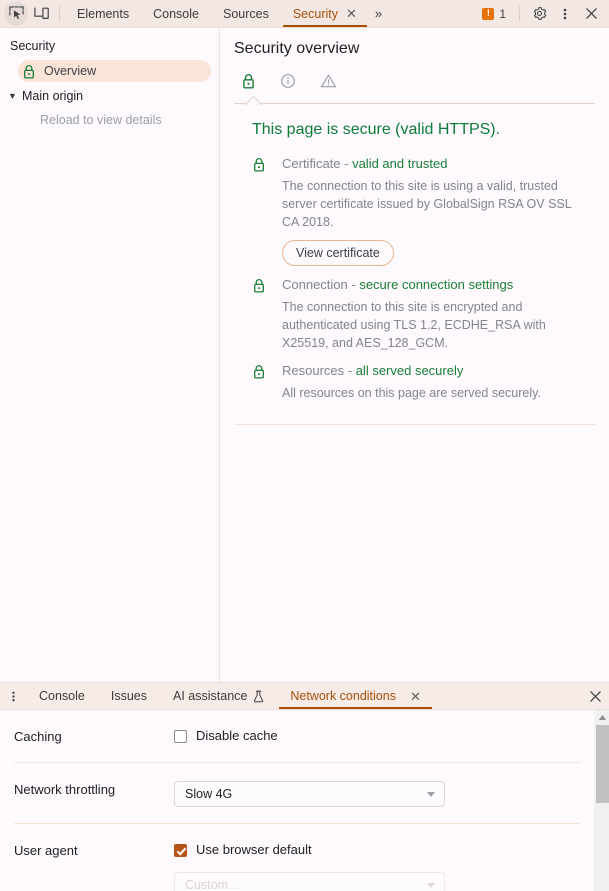 Image resolution: width=609 pixels, height=891 pixels. I want to click on disable-cache-checkbox-row: Disable cache, so click(377, 736).